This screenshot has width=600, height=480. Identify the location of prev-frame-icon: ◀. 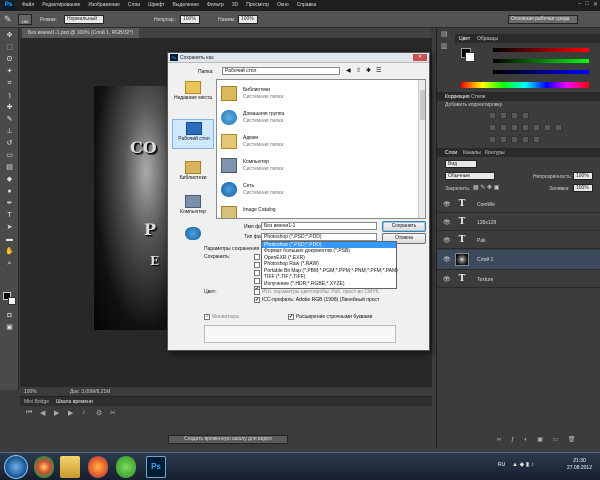
(42, 413).